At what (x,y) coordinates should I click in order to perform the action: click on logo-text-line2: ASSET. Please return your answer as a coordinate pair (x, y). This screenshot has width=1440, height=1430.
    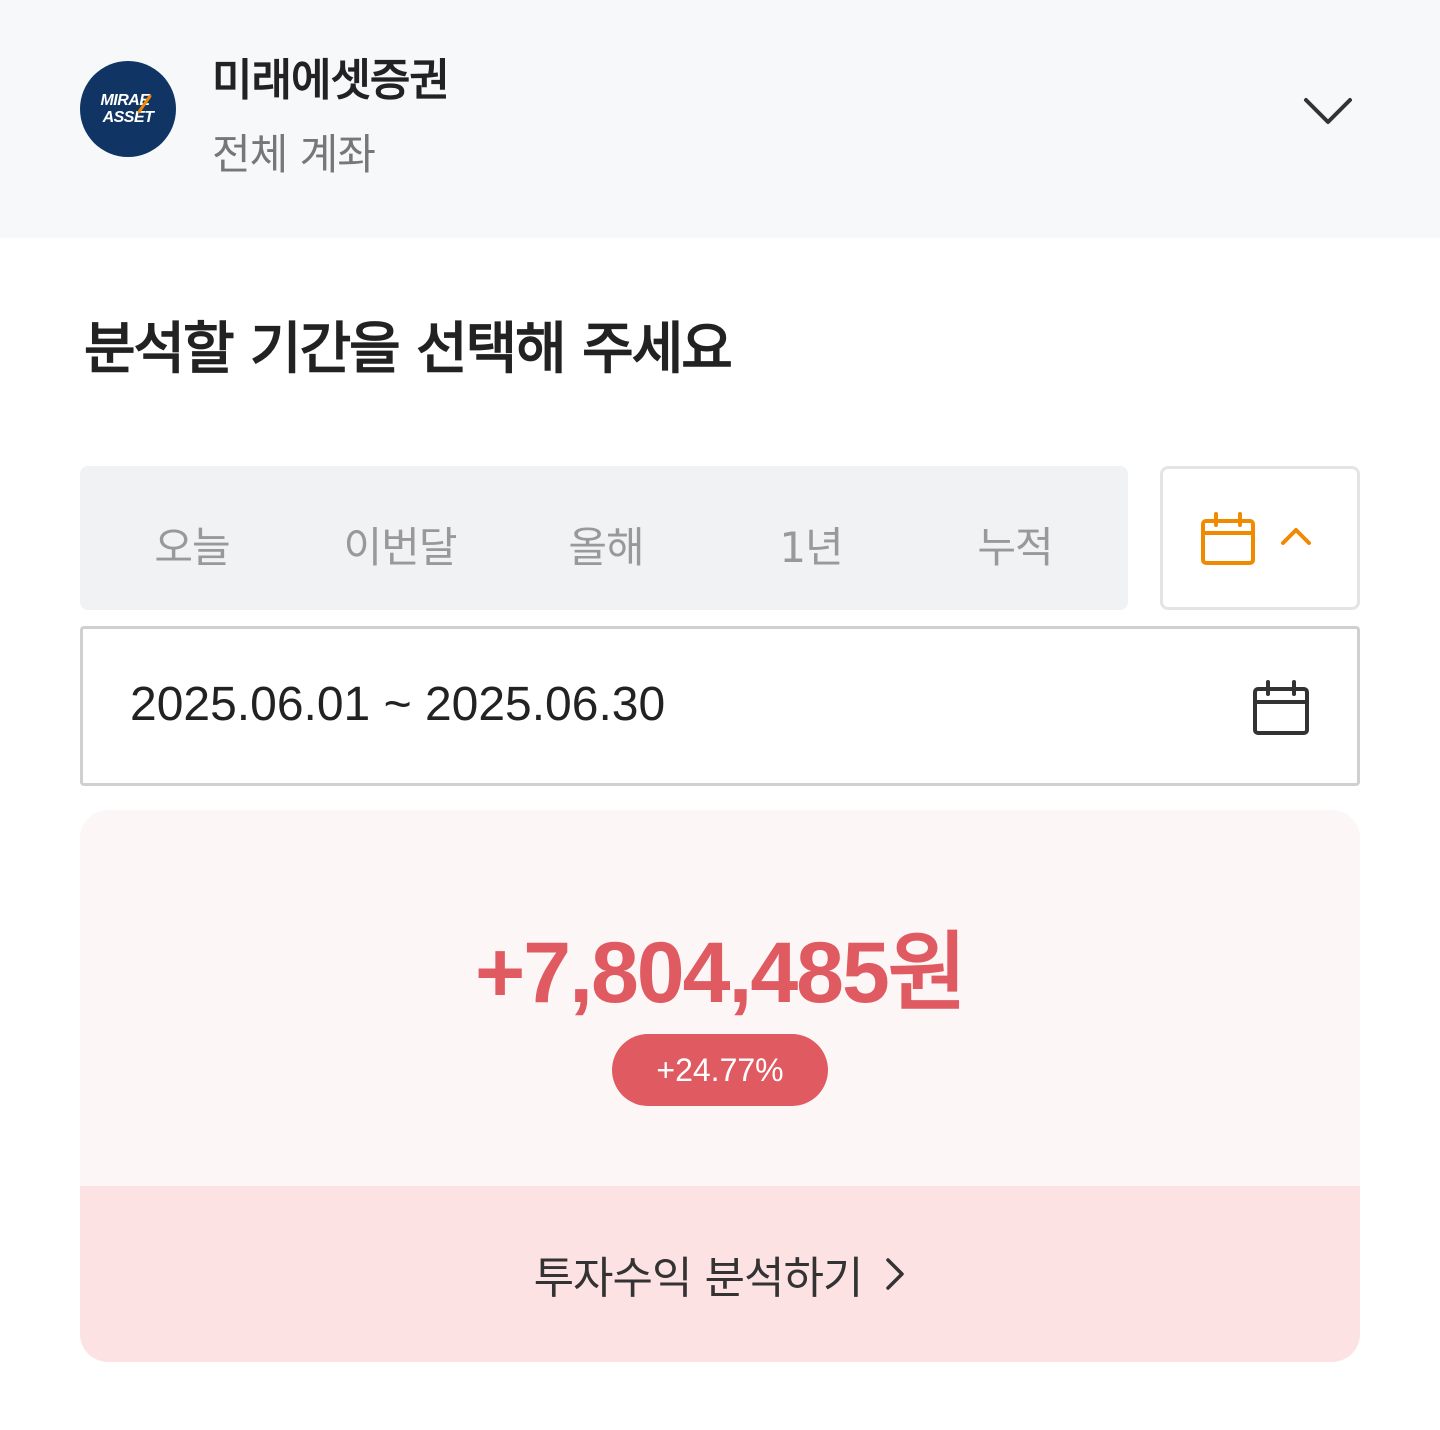
    Looking at the image, I should click on (128, 117).